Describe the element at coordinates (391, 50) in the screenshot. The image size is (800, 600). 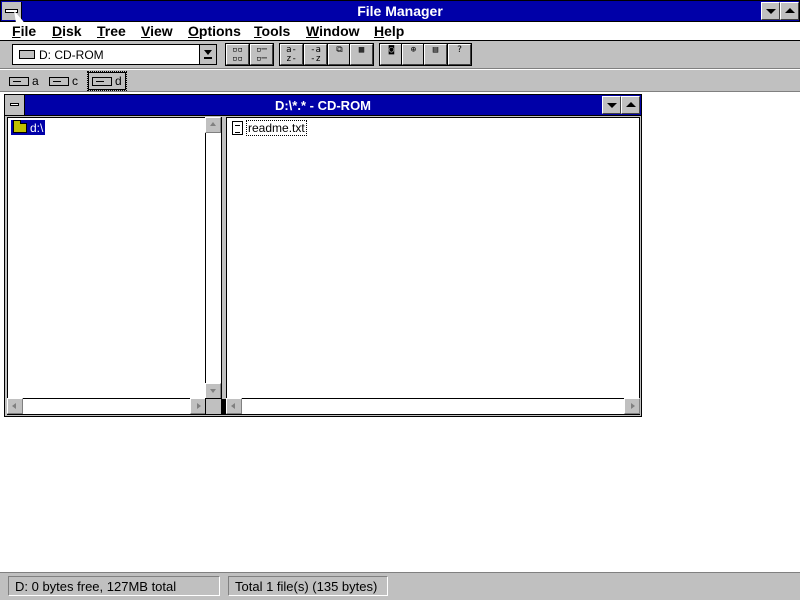
I see `disk-icon: ◙` at that location.